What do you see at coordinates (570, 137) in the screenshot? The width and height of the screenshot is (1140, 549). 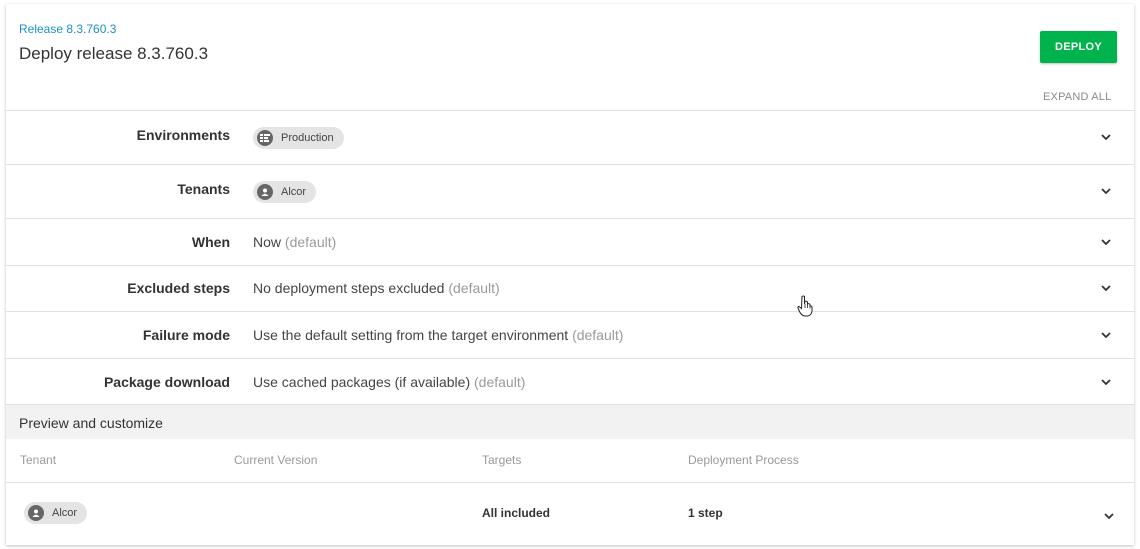 I see `section-environments: Environments Production` at bounding box center [570, 137].